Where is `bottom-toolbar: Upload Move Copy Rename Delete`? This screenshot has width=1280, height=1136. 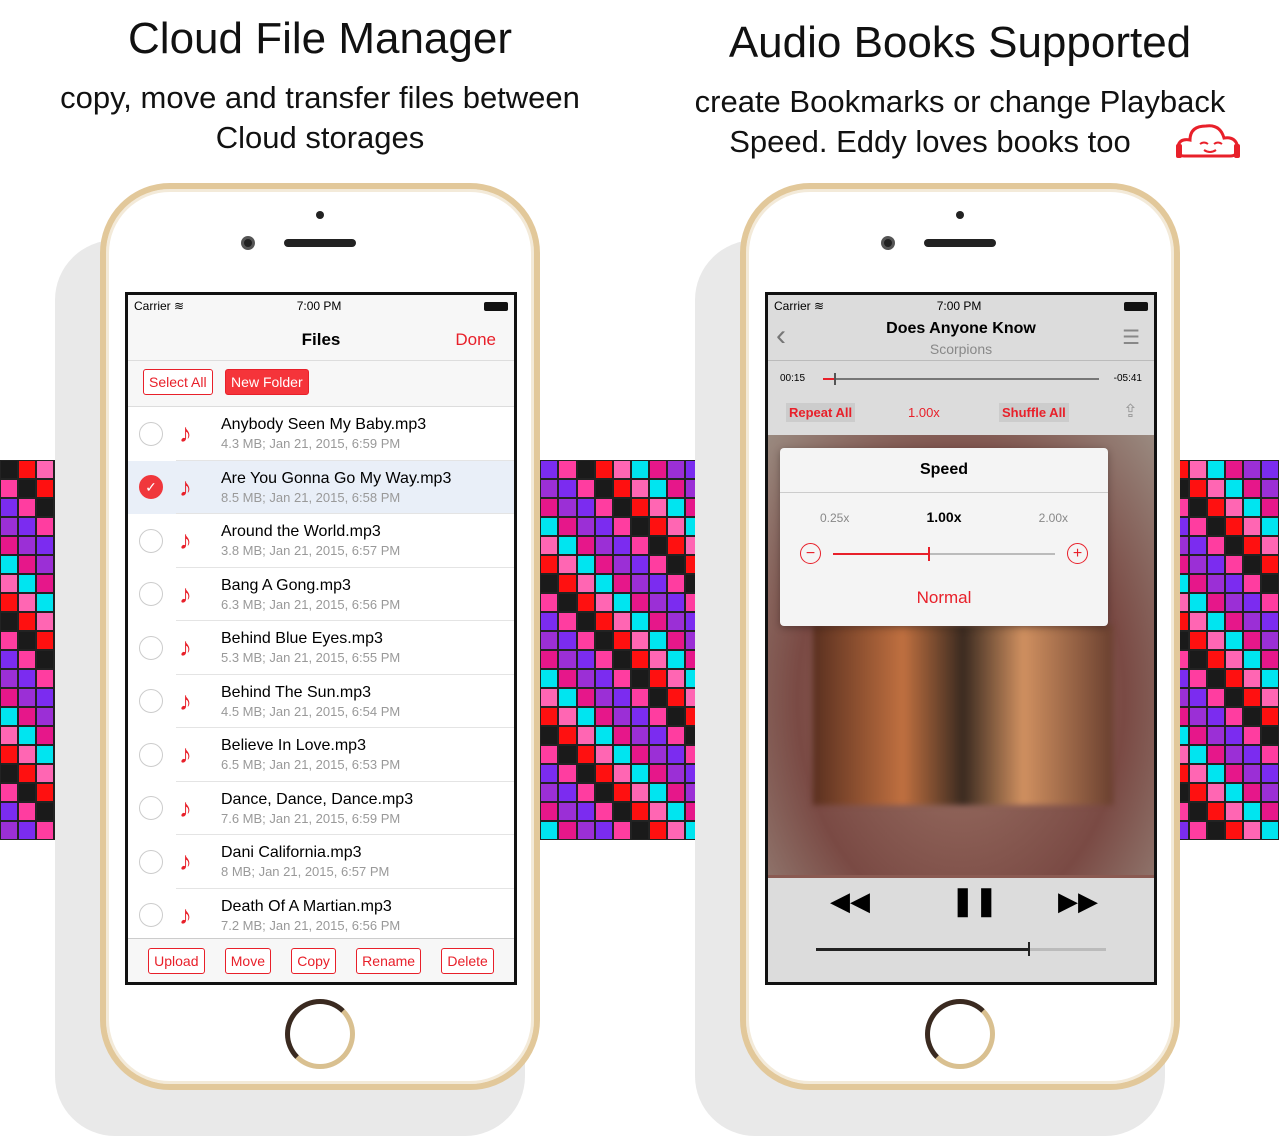 bottom-toolbar: Upload Move Copy Rename Delete is located at coordinates (321, 960).